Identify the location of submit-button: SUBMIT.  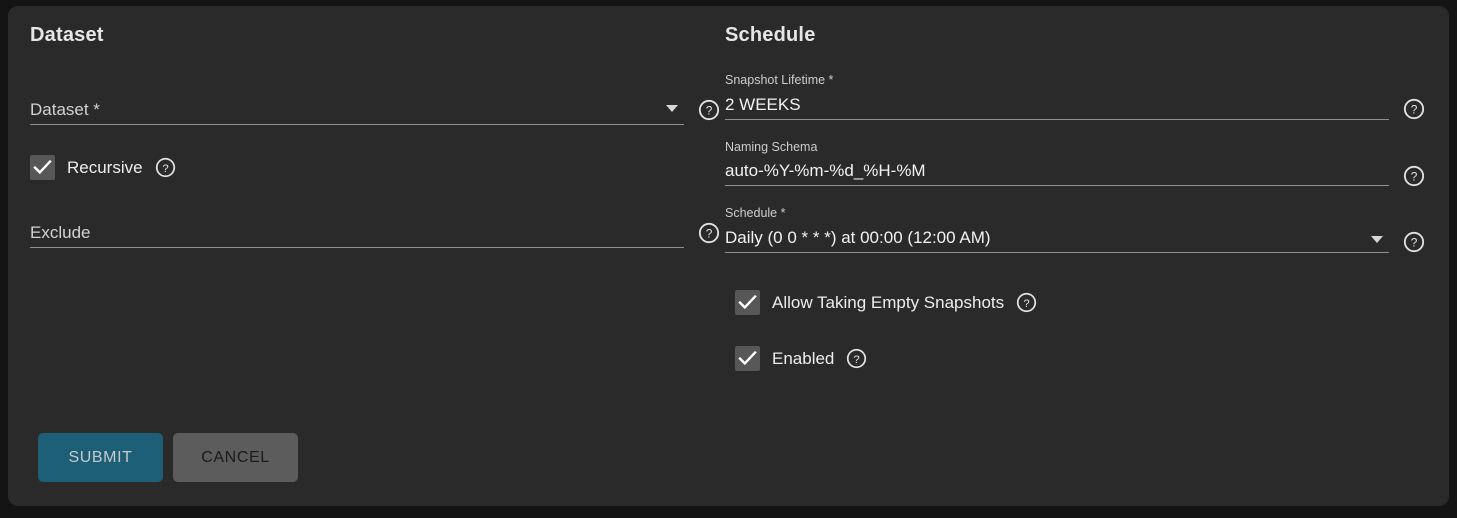
(100, 457).